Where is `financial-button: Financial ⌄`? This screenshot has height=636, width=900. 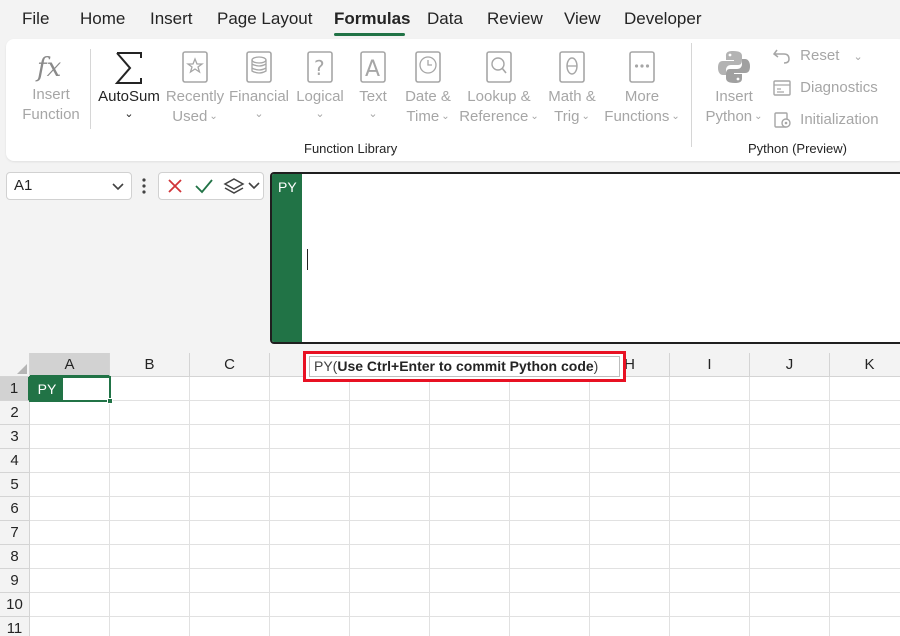 financial-button: Financial ⌄ is located at coordinates (259, 85).